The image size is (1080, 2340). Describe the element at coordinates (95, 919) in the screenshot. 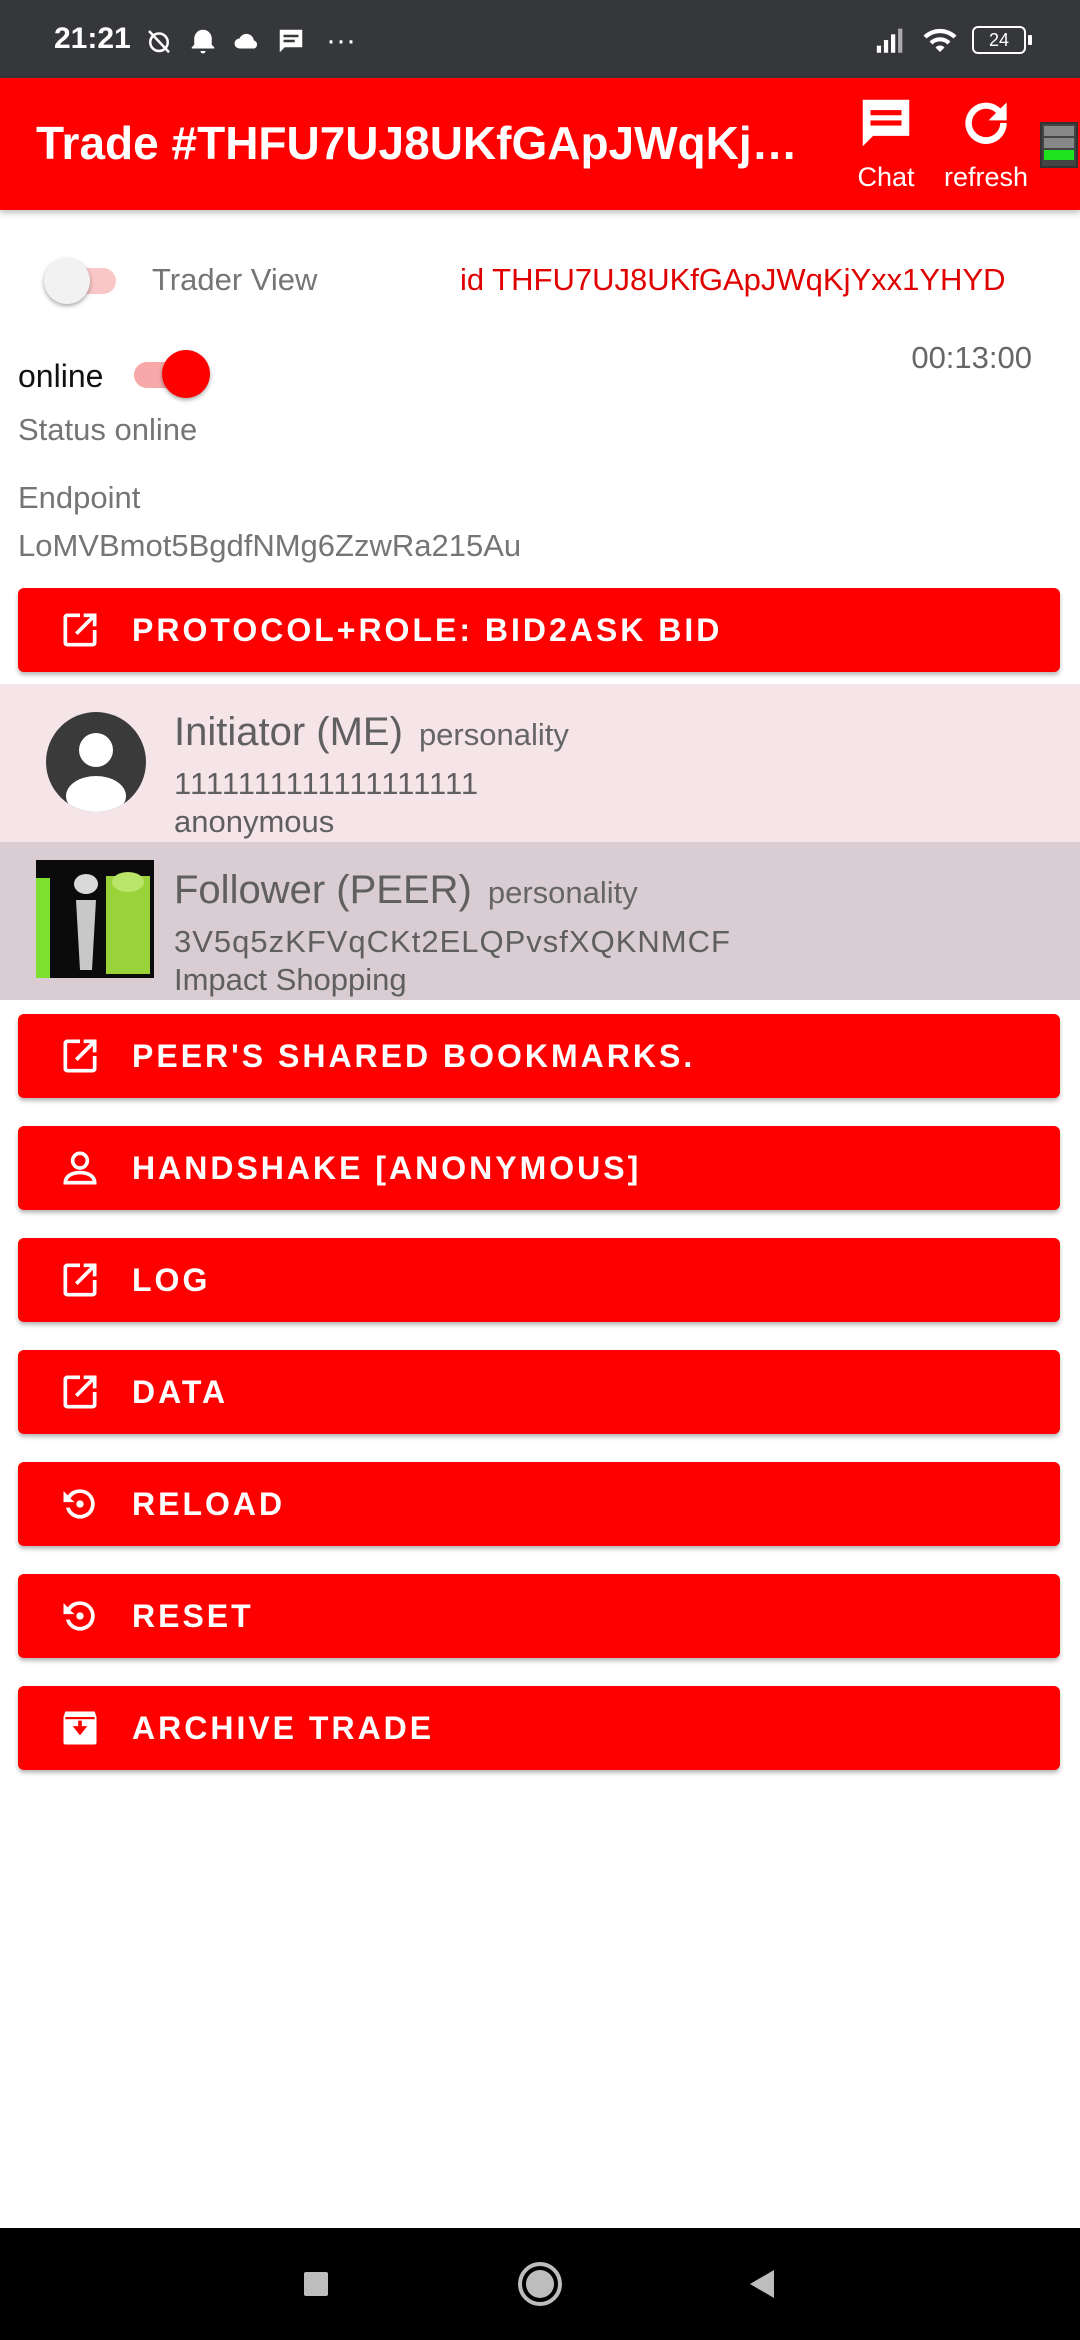

I see `peer-avatar` at that location.